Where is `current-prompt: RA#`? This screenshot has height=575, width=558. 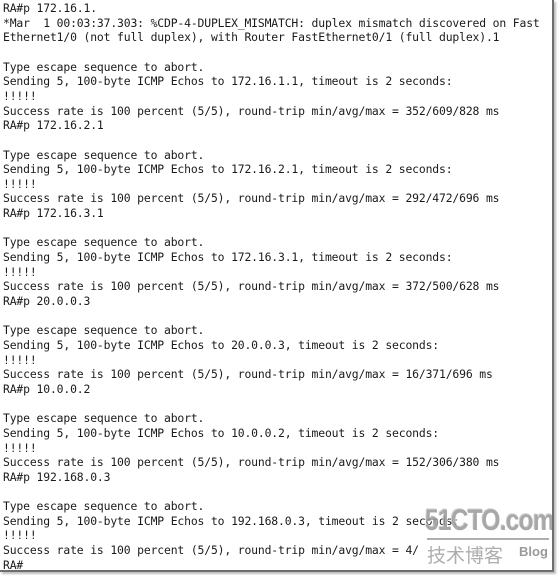
current-prompt: RA# is located at coordinates (13, 564).